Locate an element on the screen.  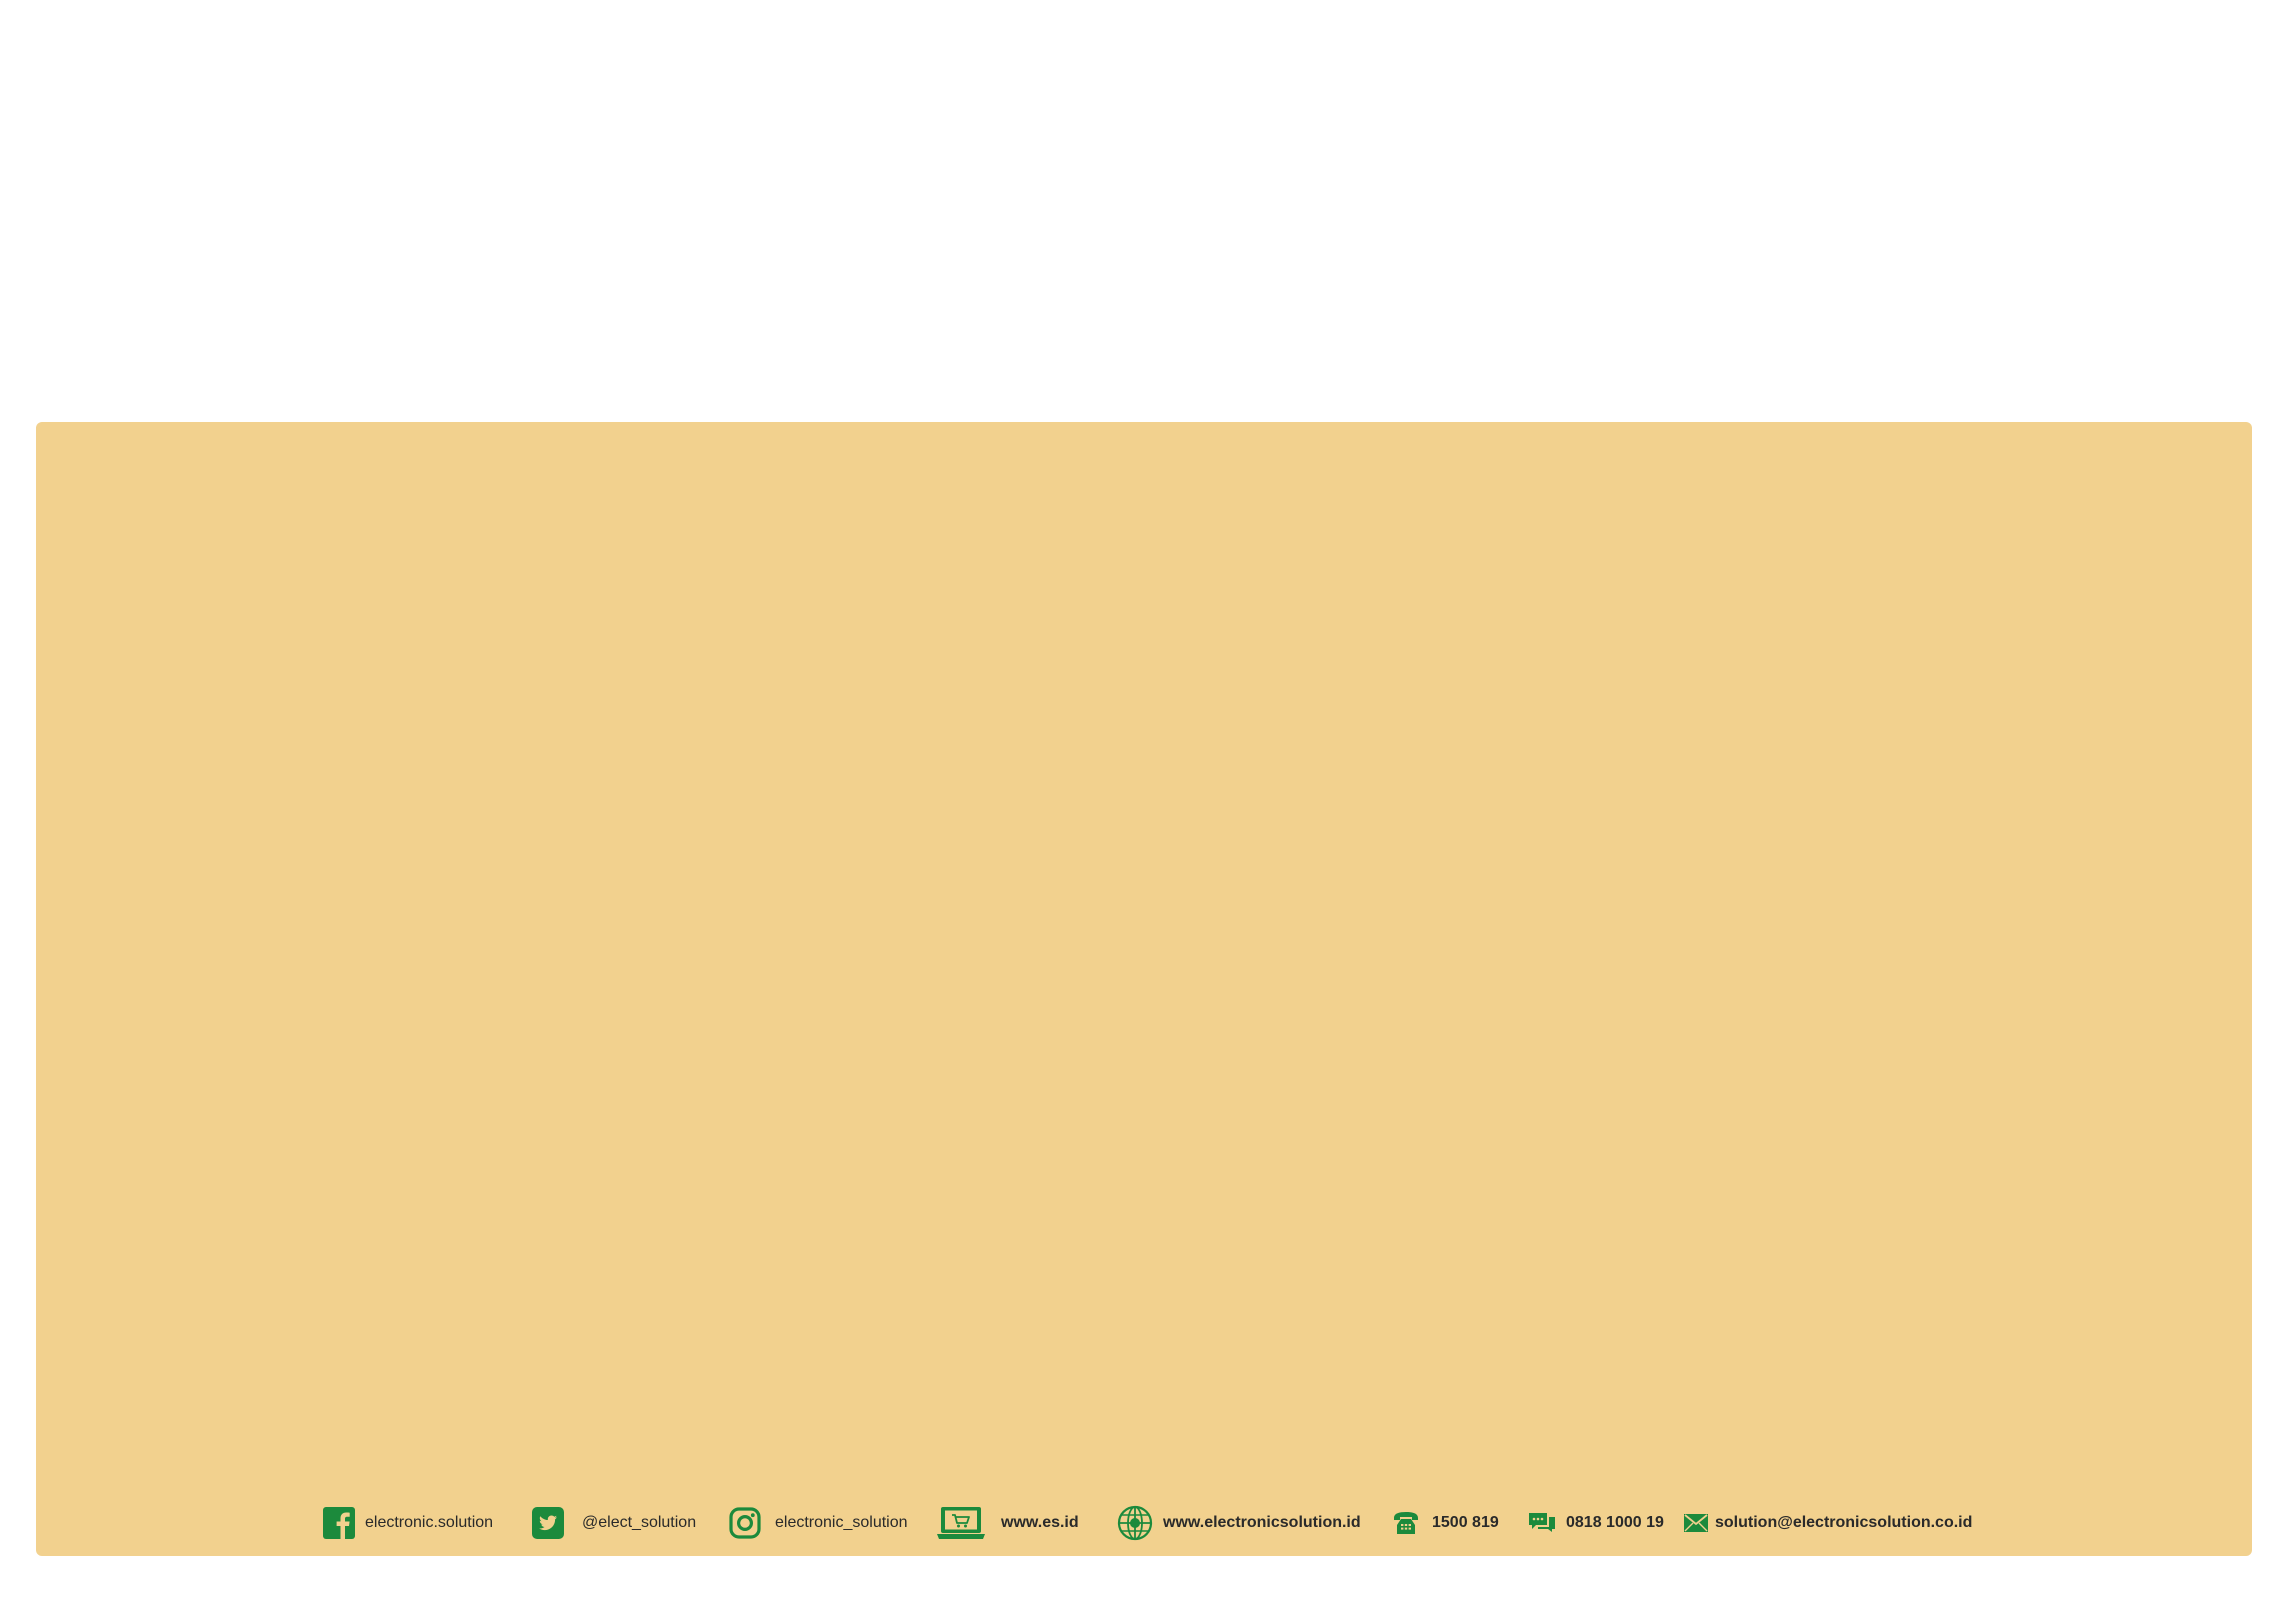
footer-item-sms: 0818 1000 19 is located at coordinates (1596, 1523).